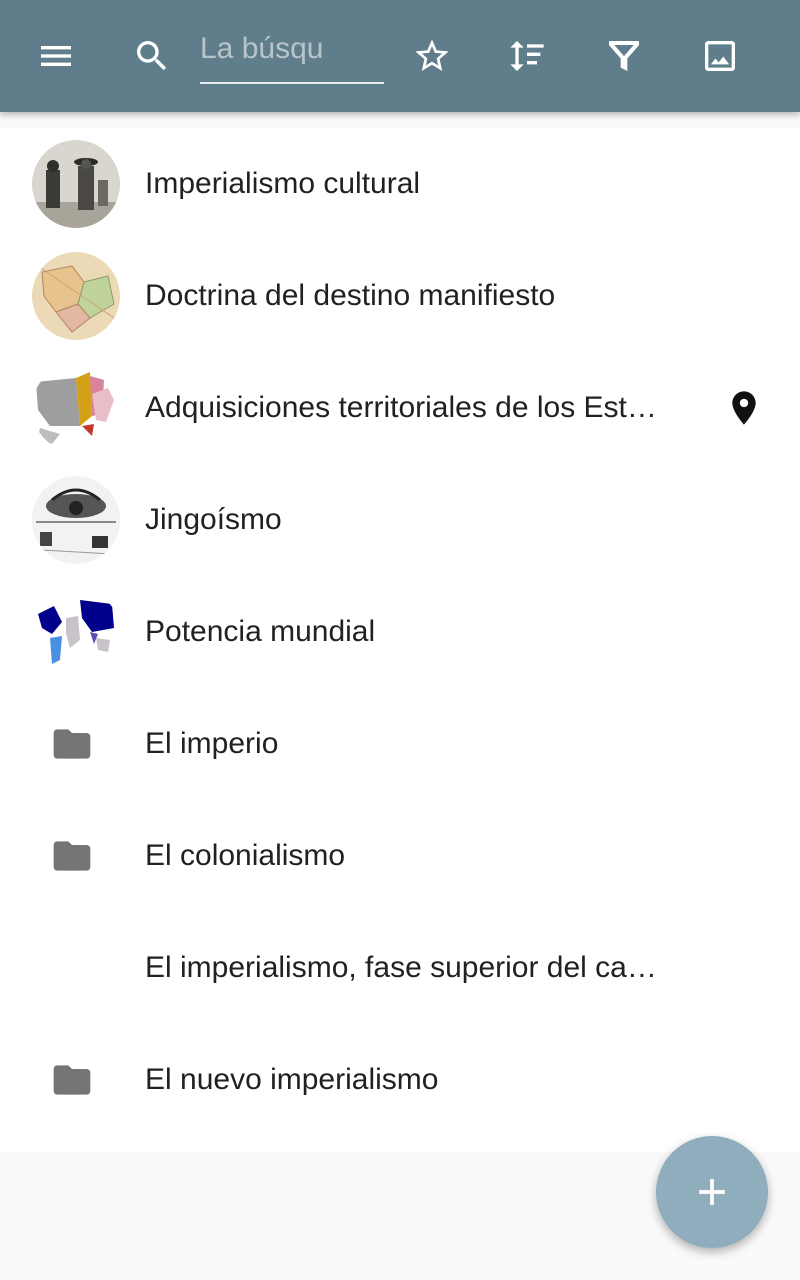  I want to click on location-pin-icon, so click(744, 408).